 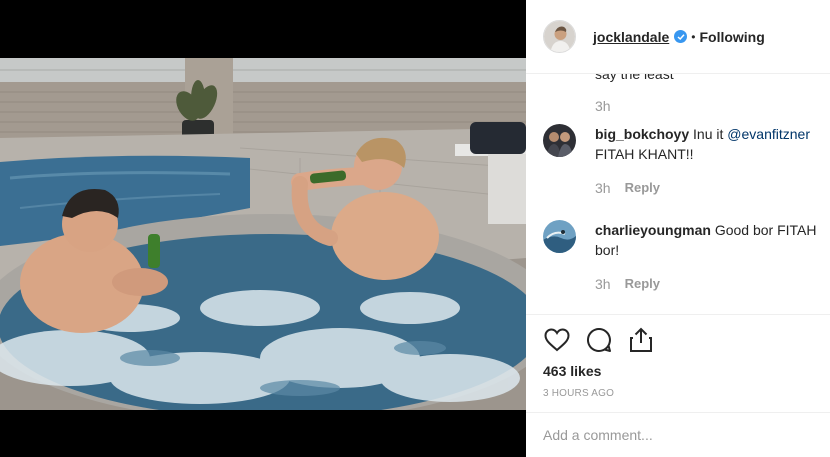 What do you see at coordinates (641, 340) in the screenshot?
I see `share-icon` at bounding box center [641, 340].